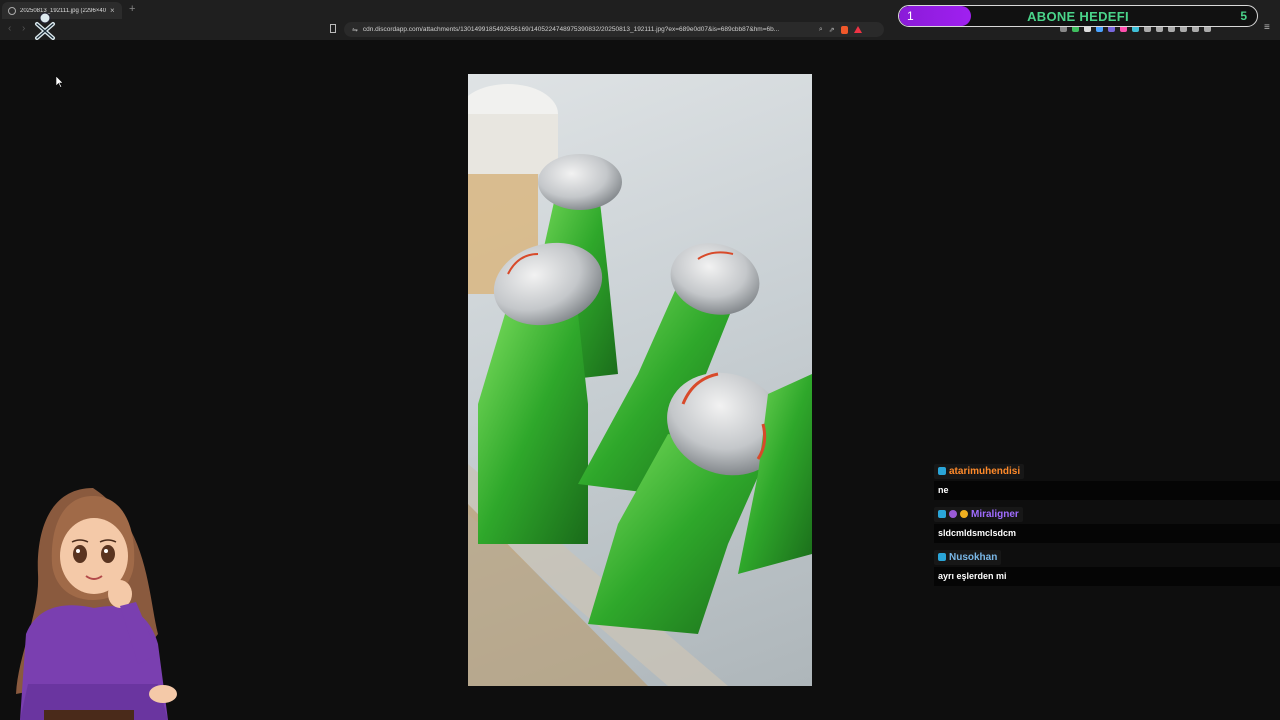  I want to click on subscriber-goal-widget: 1 ABONE HEDEFI 5, so click(1078, 16).